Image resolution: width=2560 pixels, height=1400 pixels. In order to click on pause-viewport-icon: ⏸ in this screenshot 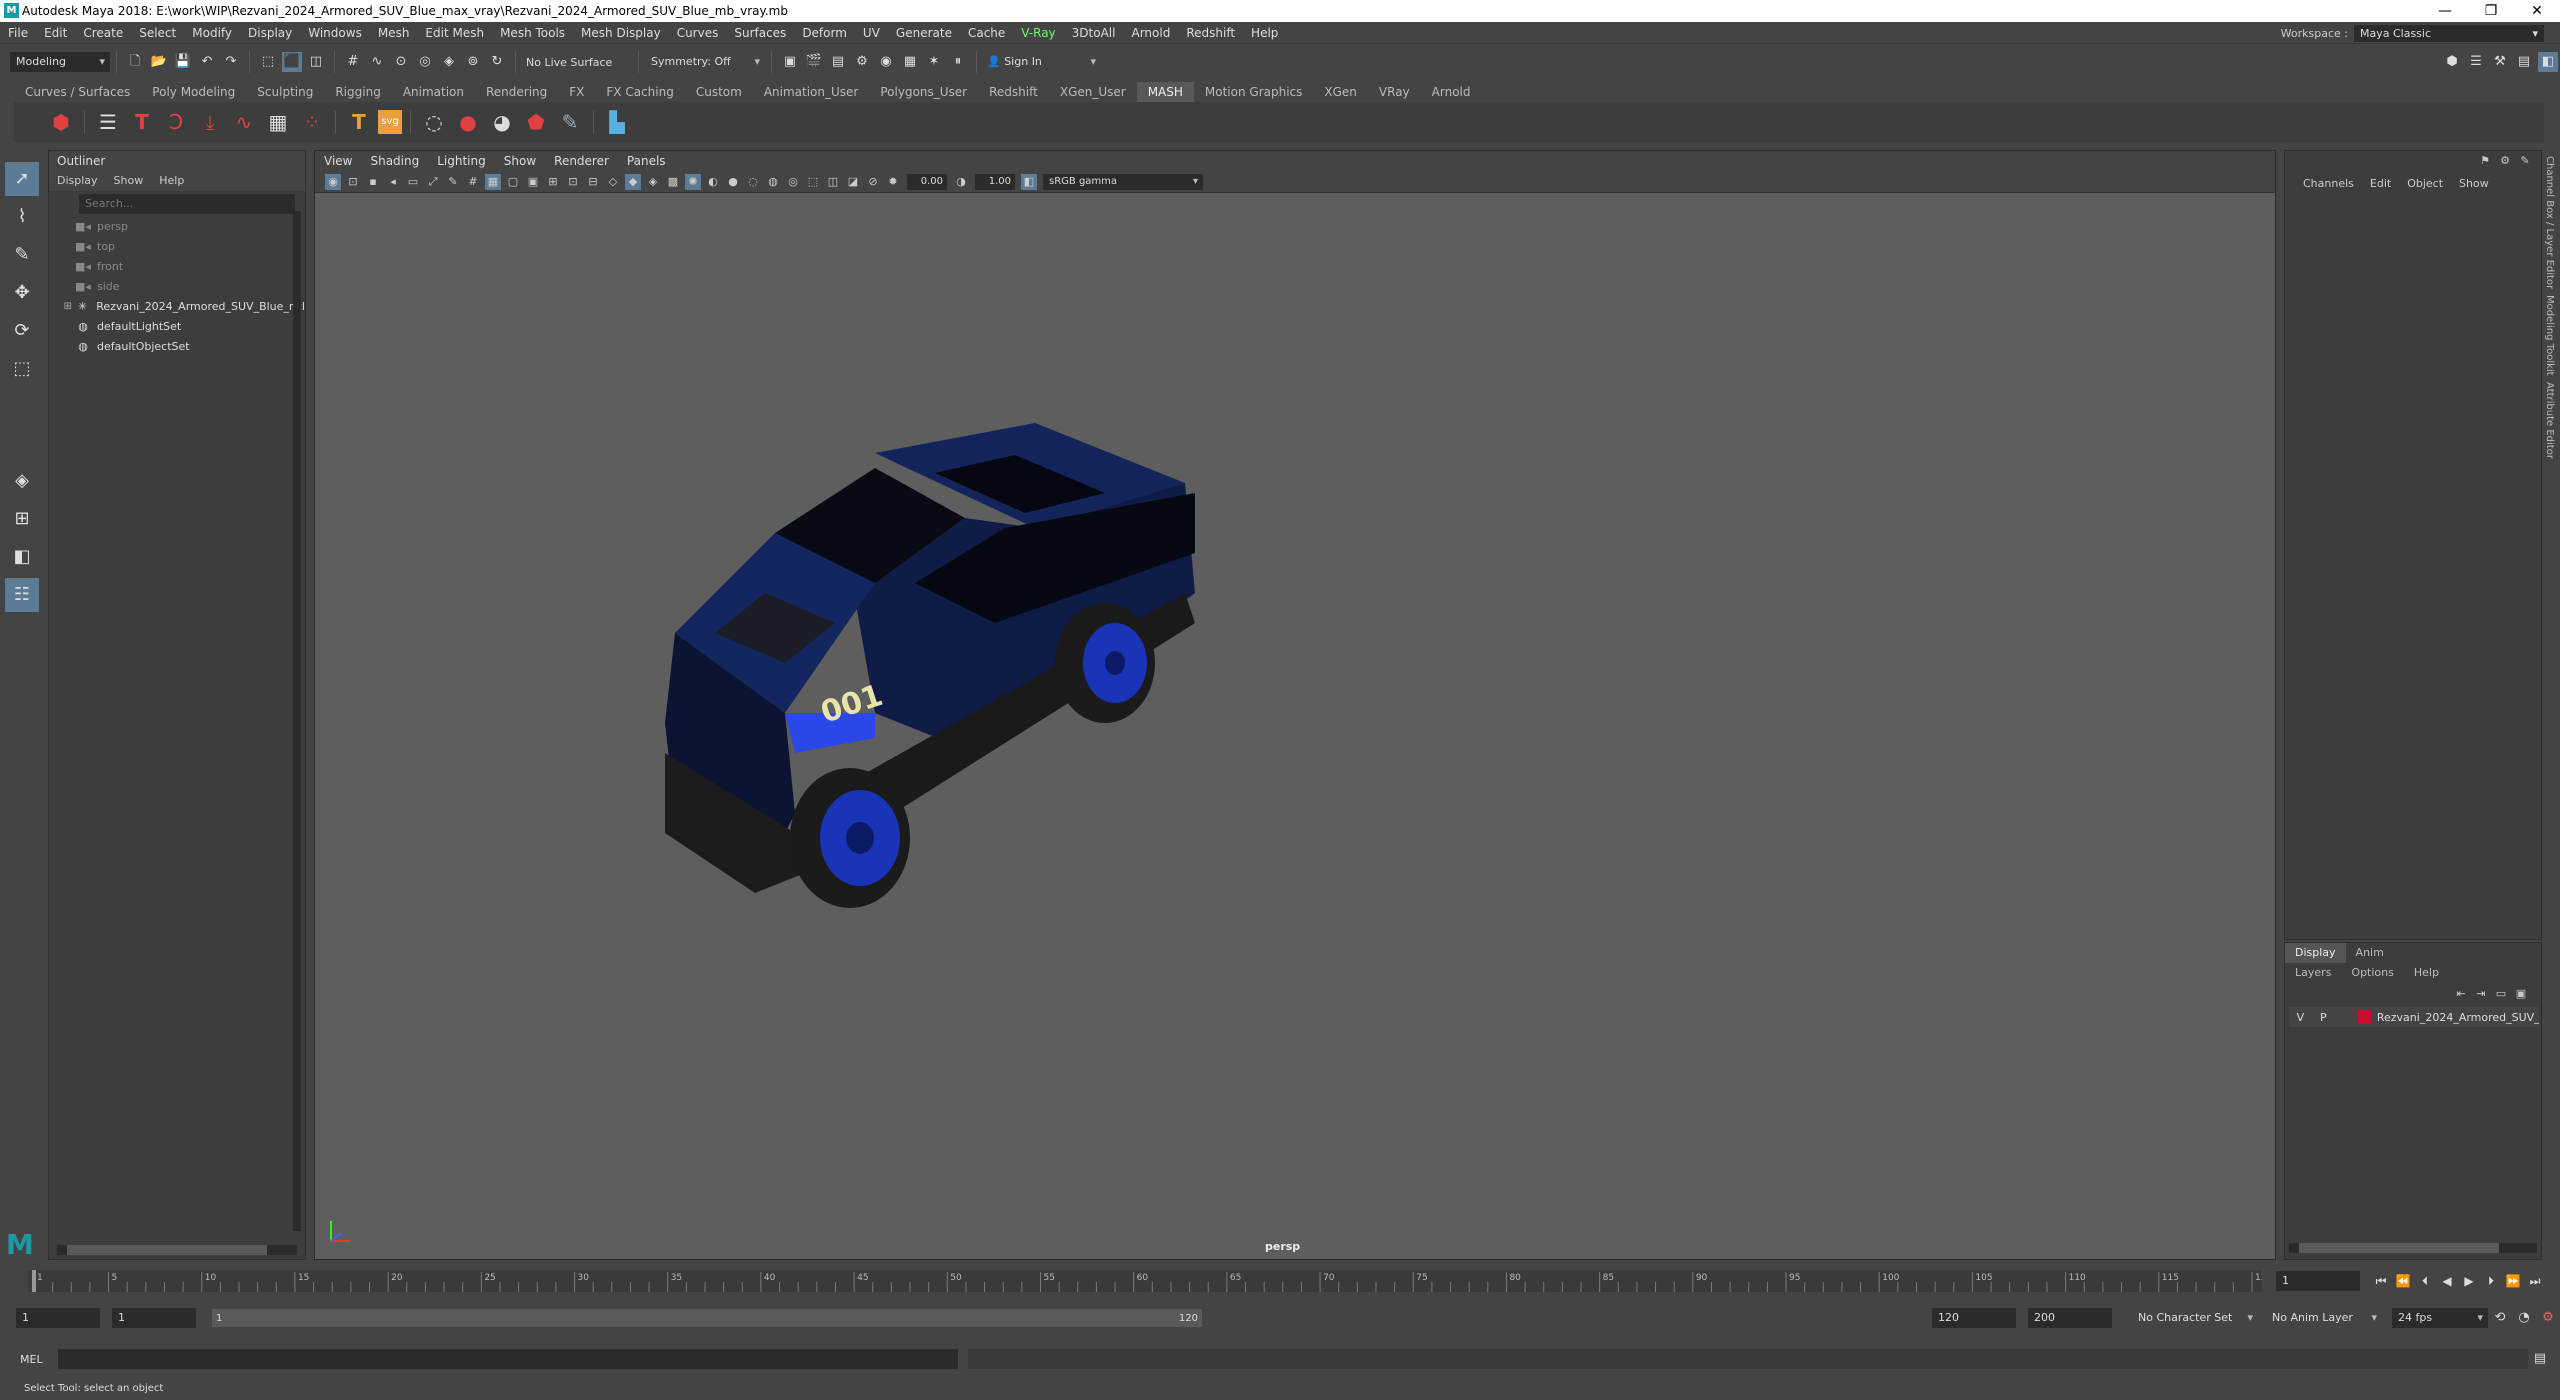, I will do `click(958, 62)`.